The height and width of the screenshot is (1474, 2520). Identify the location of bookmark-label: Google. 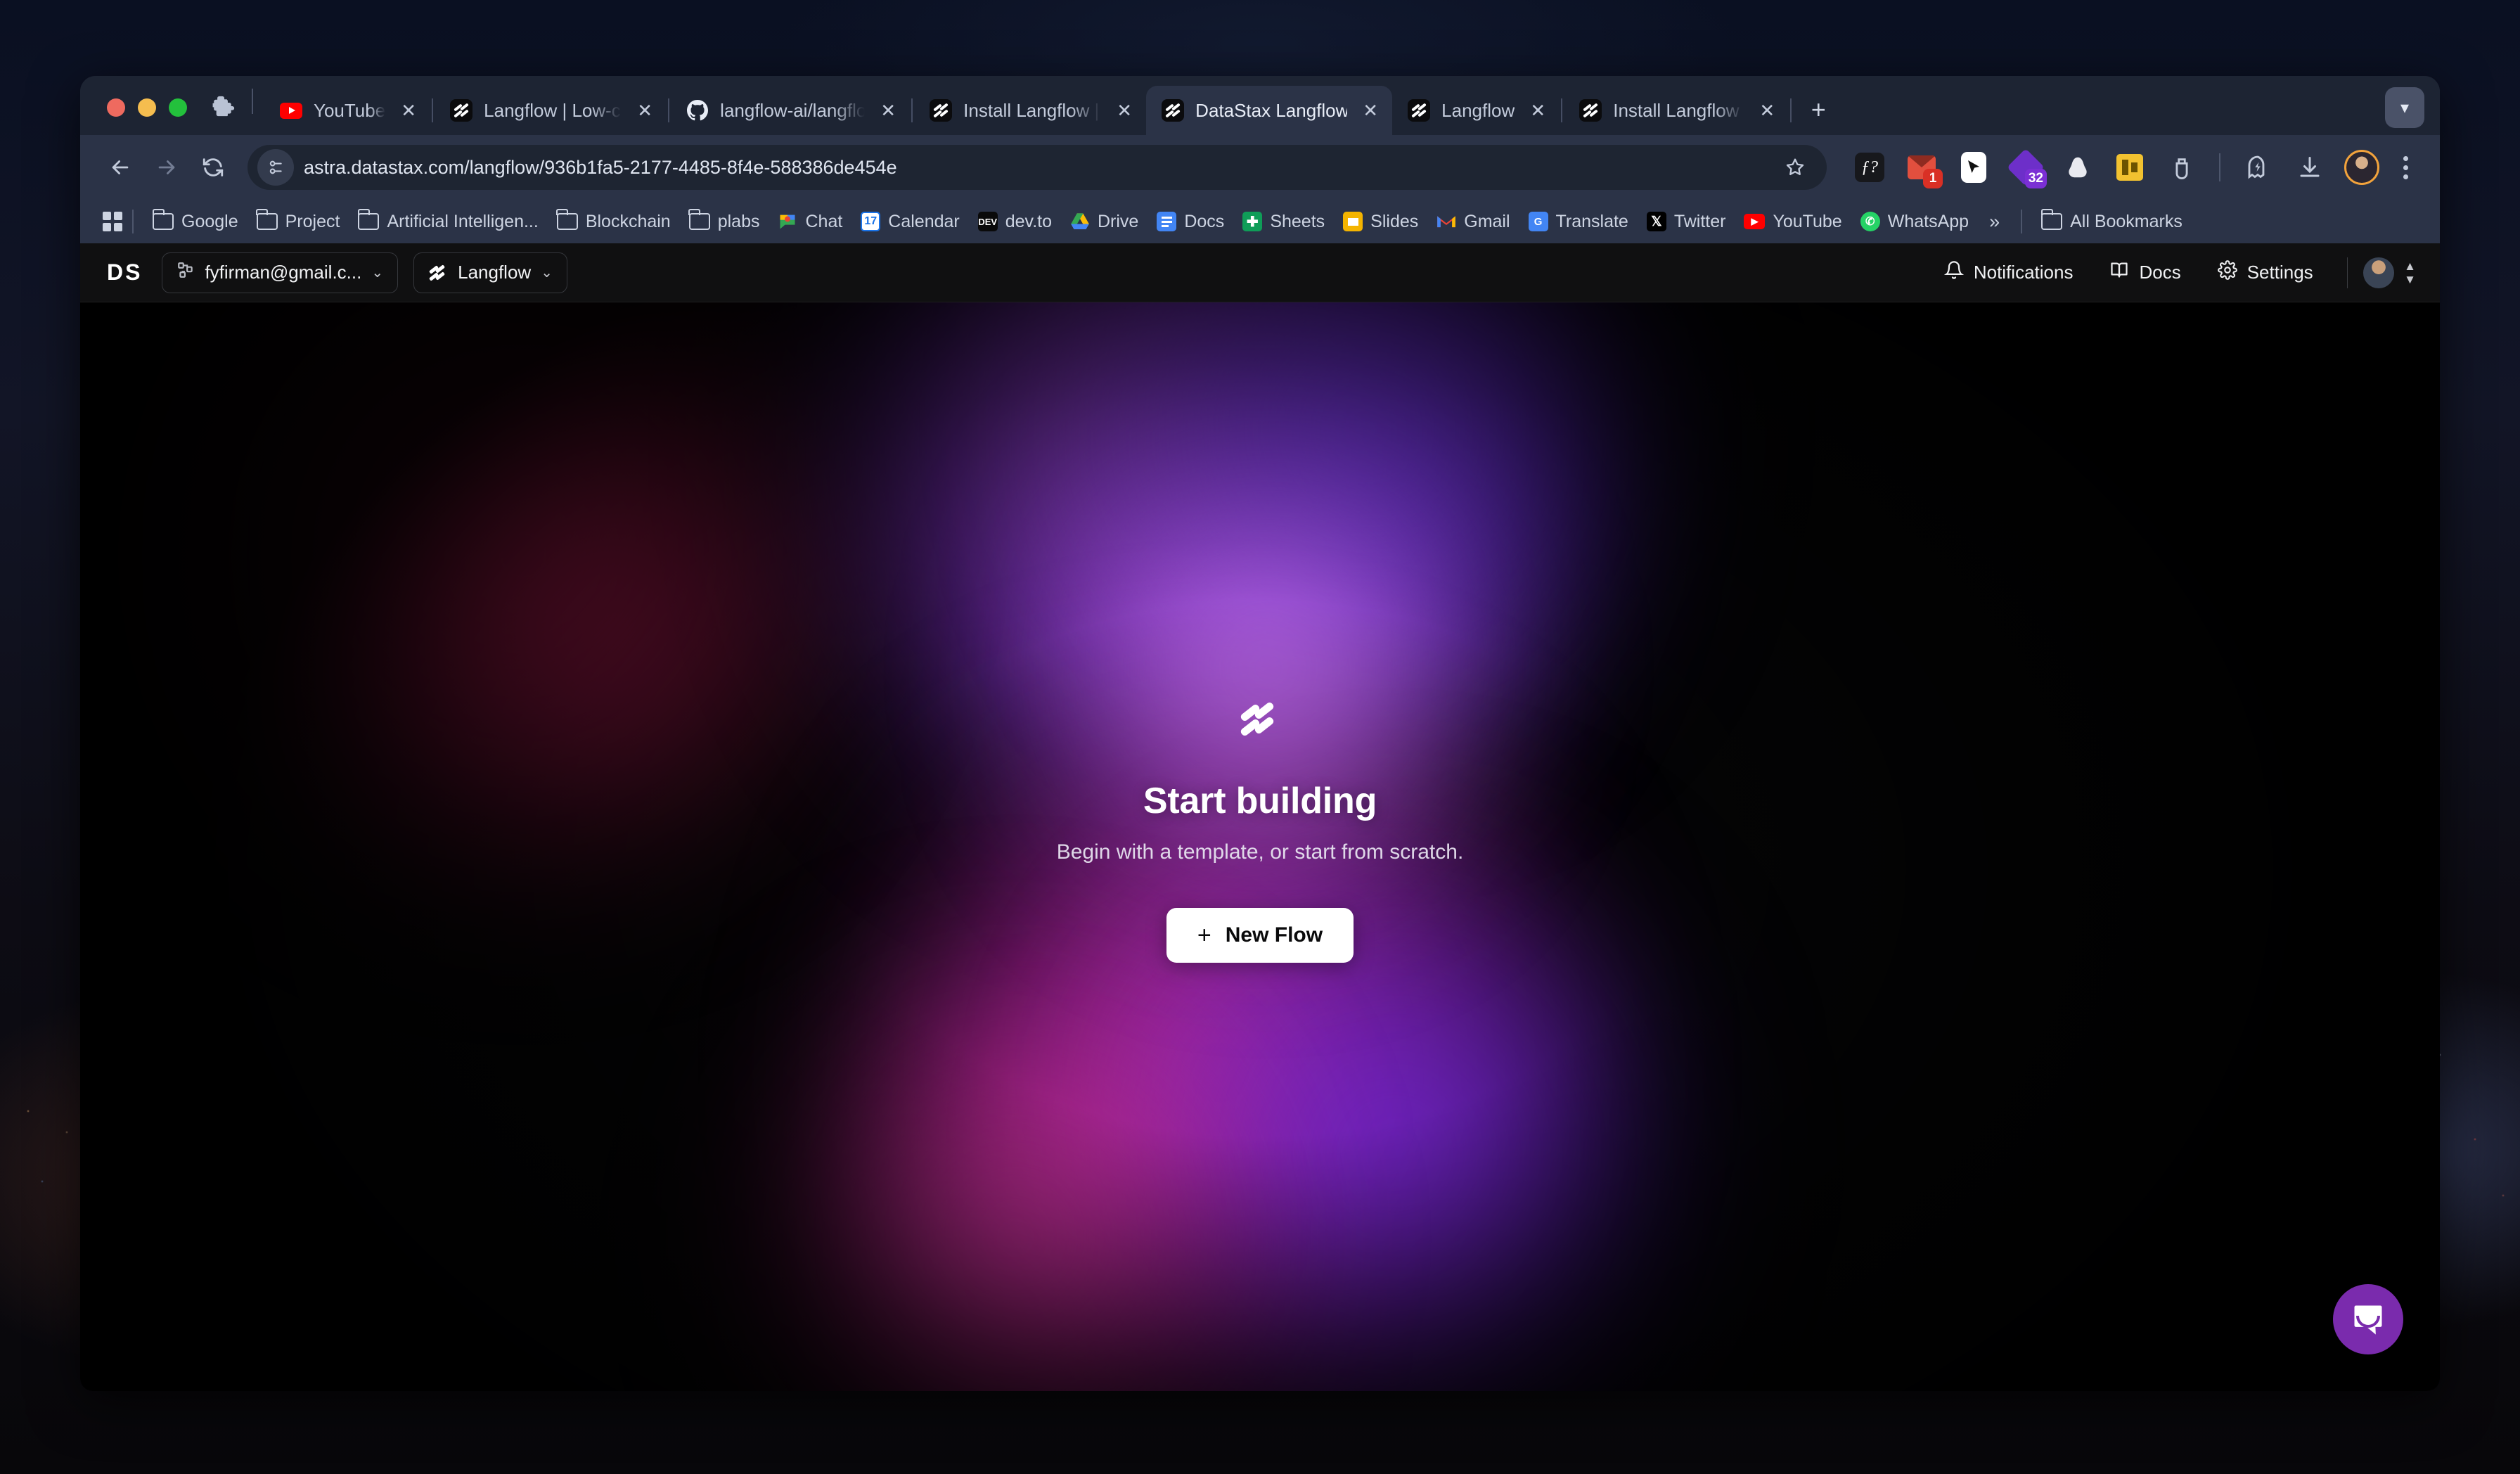
(210, 221).